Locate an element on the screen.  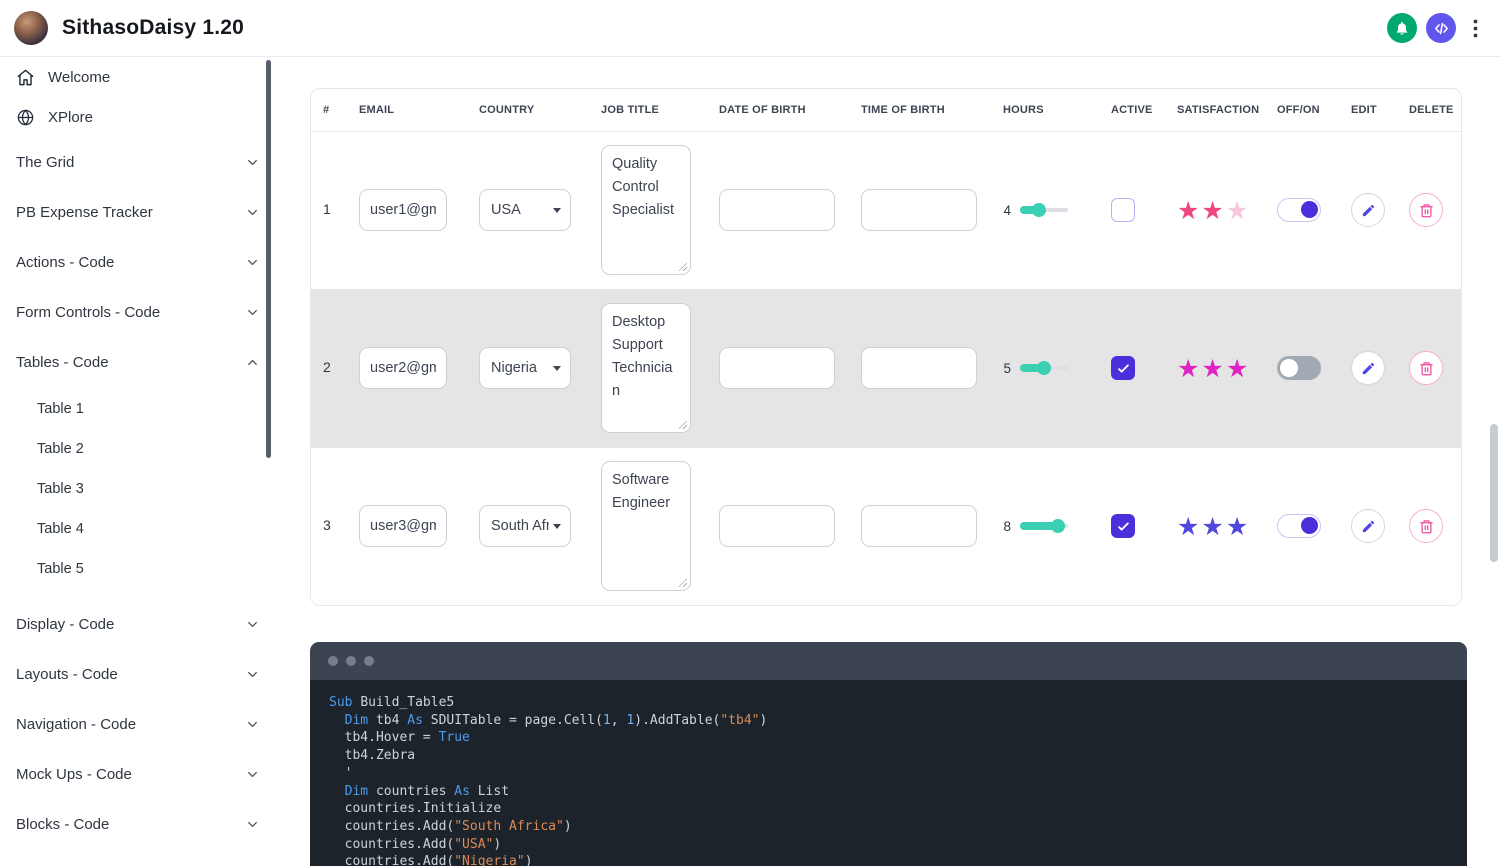
country-select: South Africa is located at coordinates (525, 526).